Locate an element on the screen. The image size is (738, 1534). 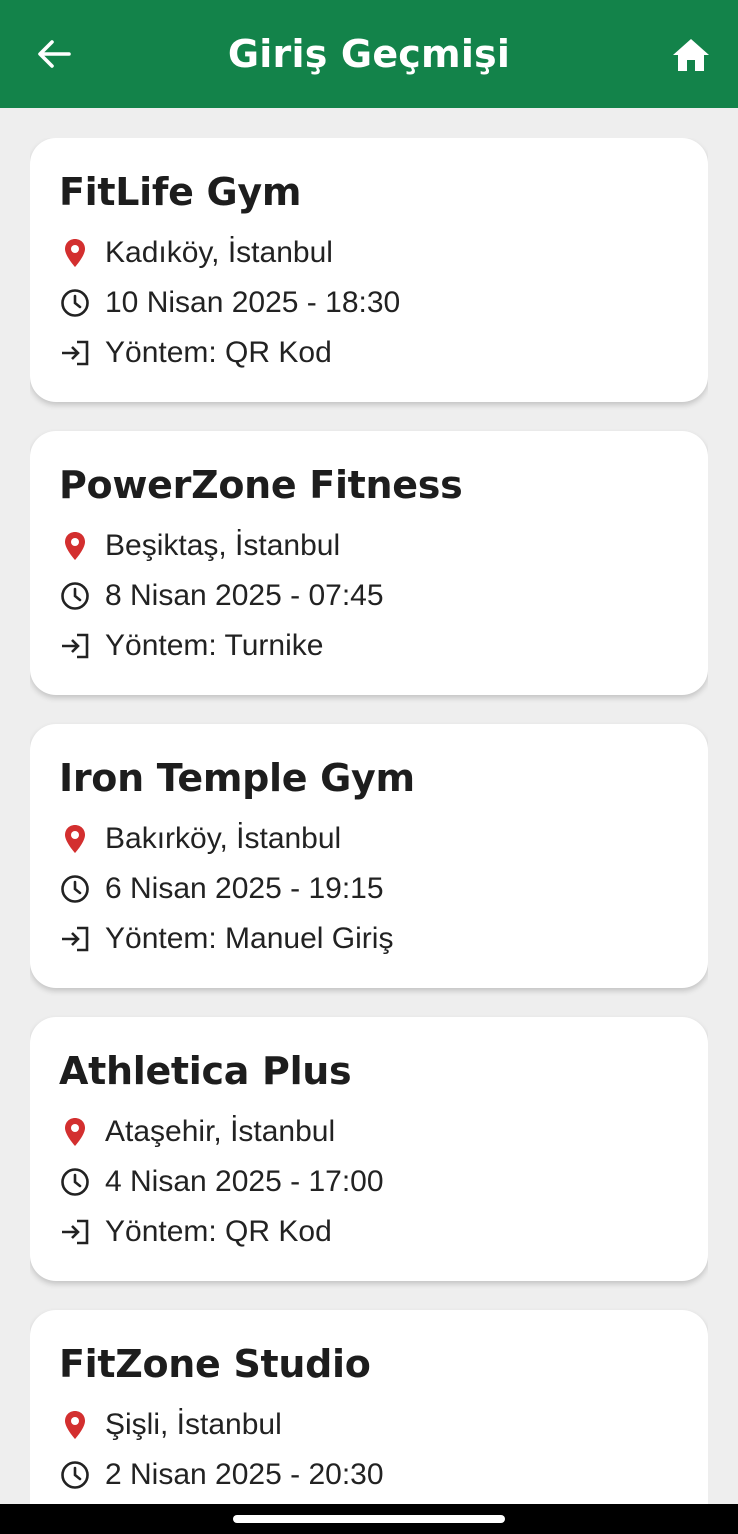
datetime-text: 8 Nisan 2025 - 07:45 is located at coordinates (244, 595).